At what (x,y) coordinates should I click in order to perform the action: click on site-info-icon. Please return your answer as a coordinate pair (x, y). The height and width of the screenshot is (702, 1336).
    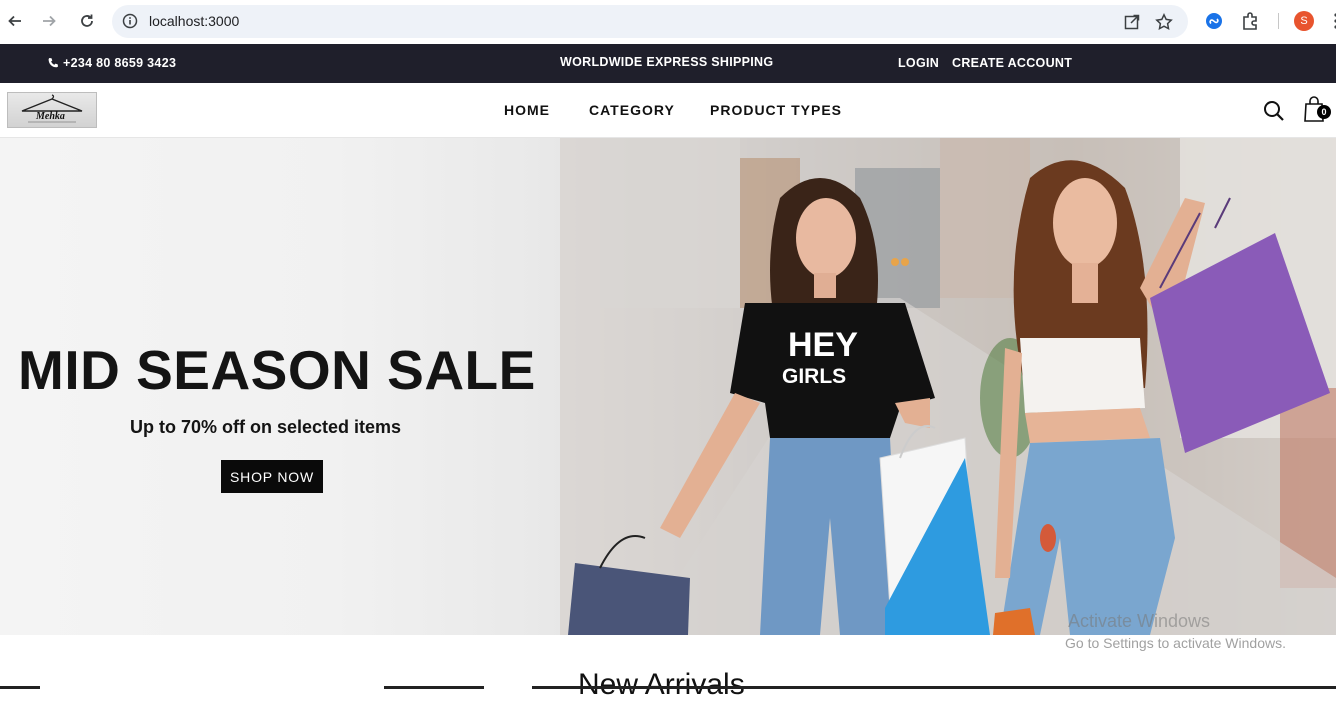
    Looking at the image, I should click on (130, 21).